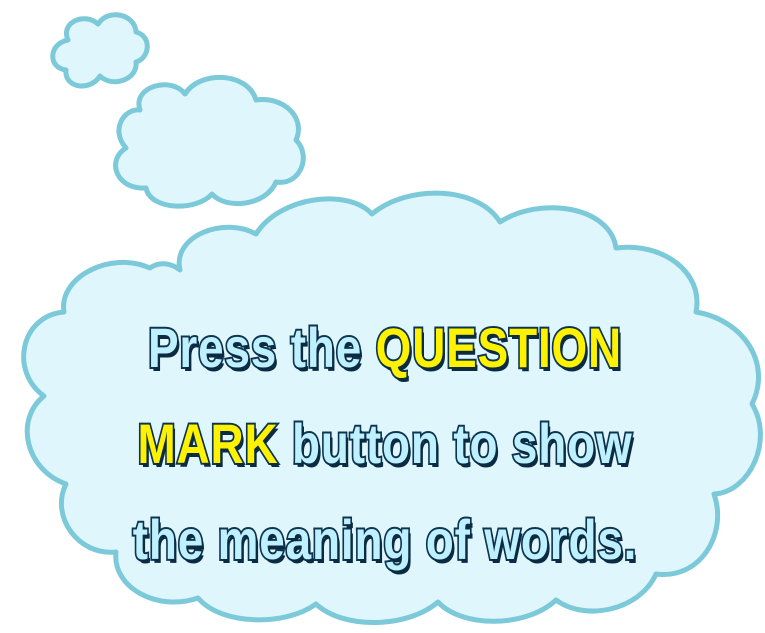  Describe the element at coordinates (498, 347) in the screenshot. I see `hint-highlight-question: QUESTION` at that location.